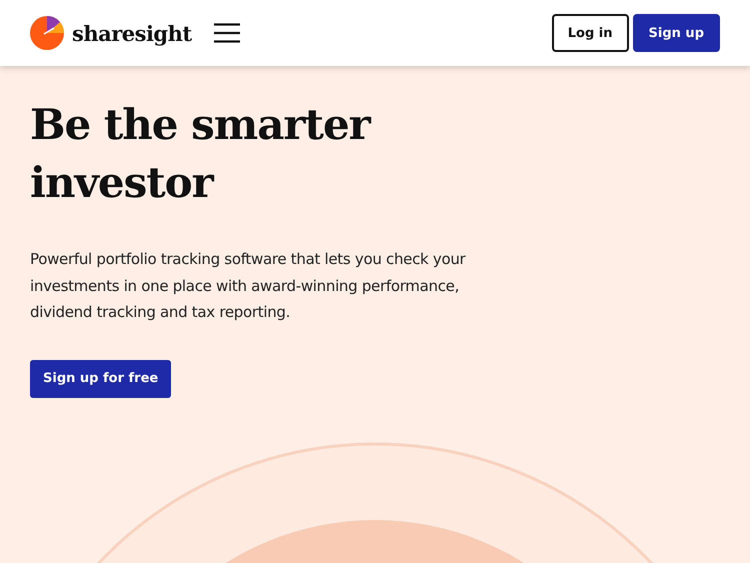  What do you see at coordinates (676, 33) in the screenshot?
I see `signup-button: Sign up` at bounding box center [676, 33].